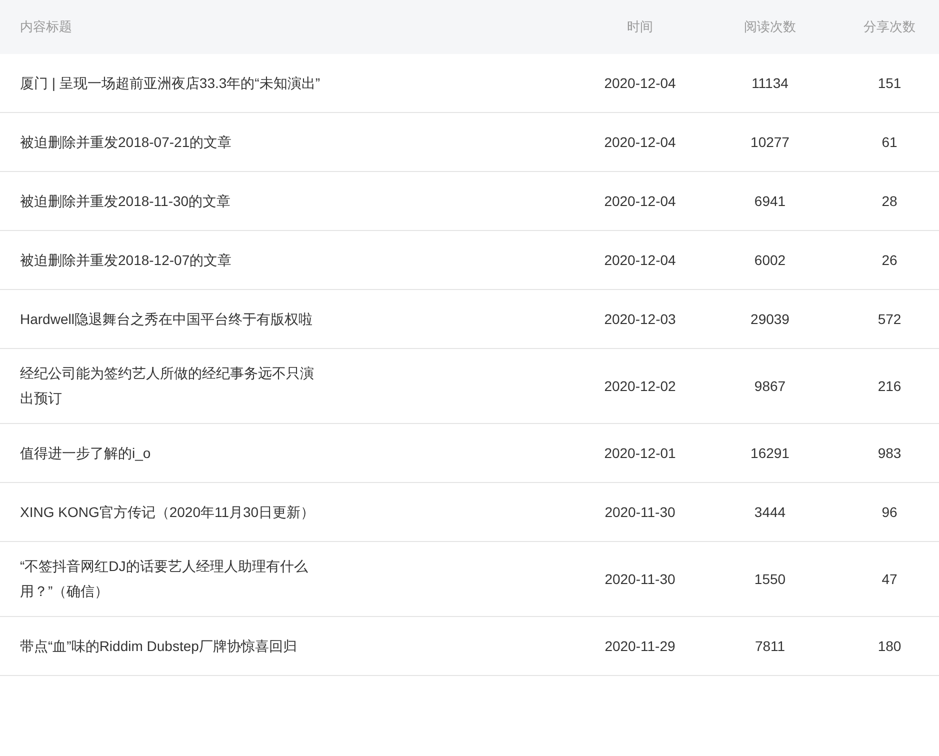  I want to click on table-cell-text: 216, so click(890, 386).